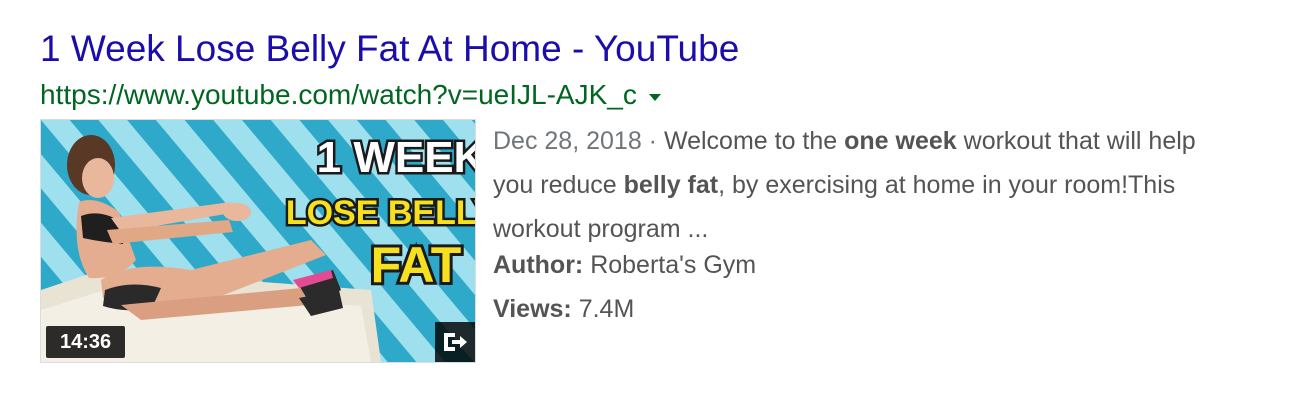 The width and height of the screenshot is (1296, 406). What do you see at coordinates (655, 49) in the screenshot?
I see `result-title-link: 1 Week Lose Belly Fat At Home - YouTube` at bounding box center [655, 49].